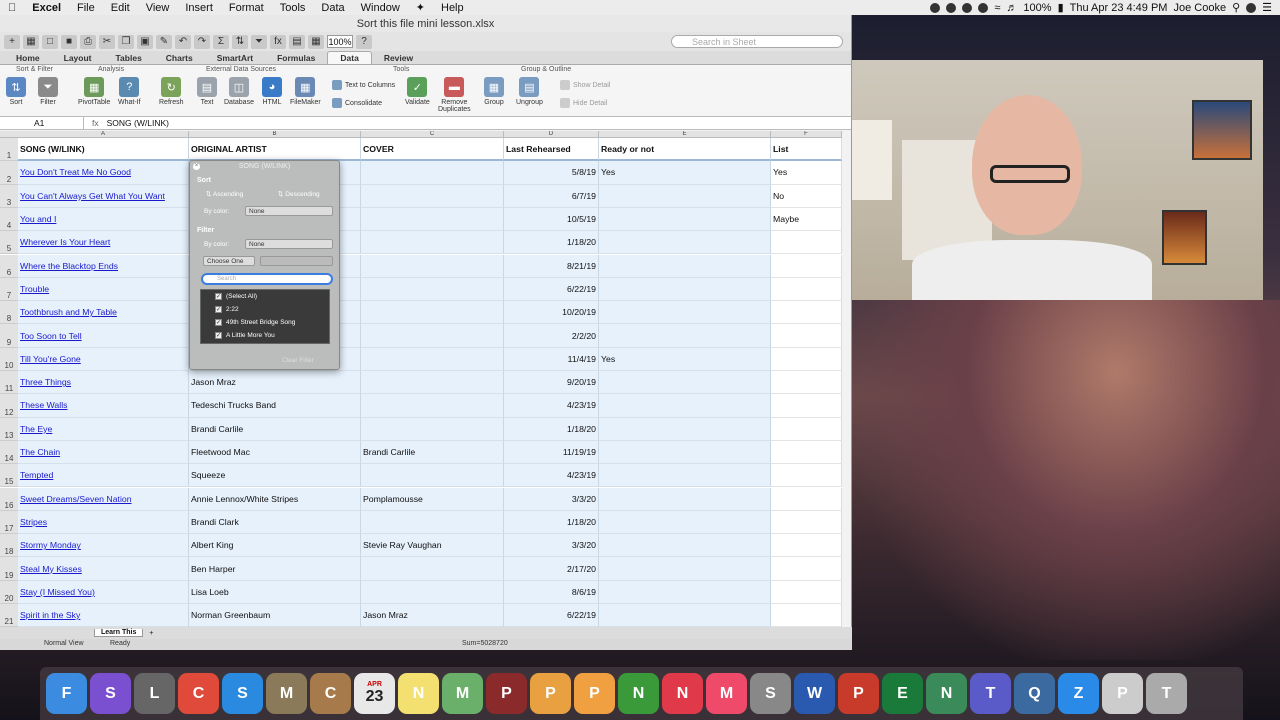 Image resolution: width=1280 pixels, height=720 pixels. What do you see at coordinates (1199, 8) in the screenshot?
I see `menu-user: Joe Cooke` at bounding box center [1199, 8].